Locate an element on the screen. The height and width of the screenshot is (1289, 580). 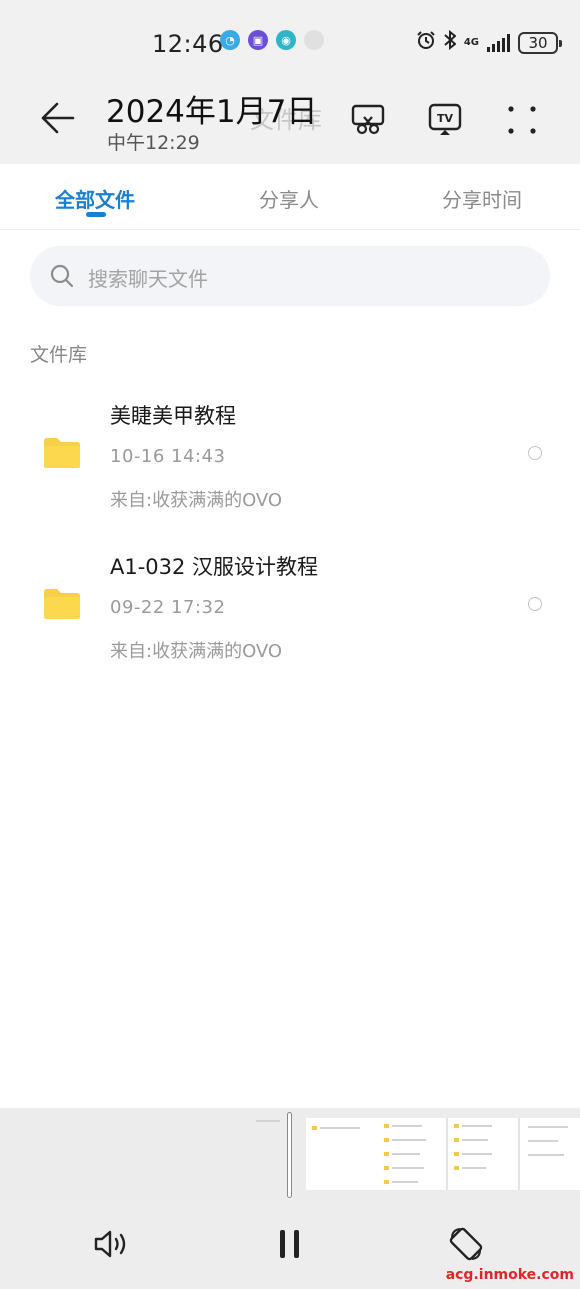
alarm-icon is located at coordinates (426, 42).